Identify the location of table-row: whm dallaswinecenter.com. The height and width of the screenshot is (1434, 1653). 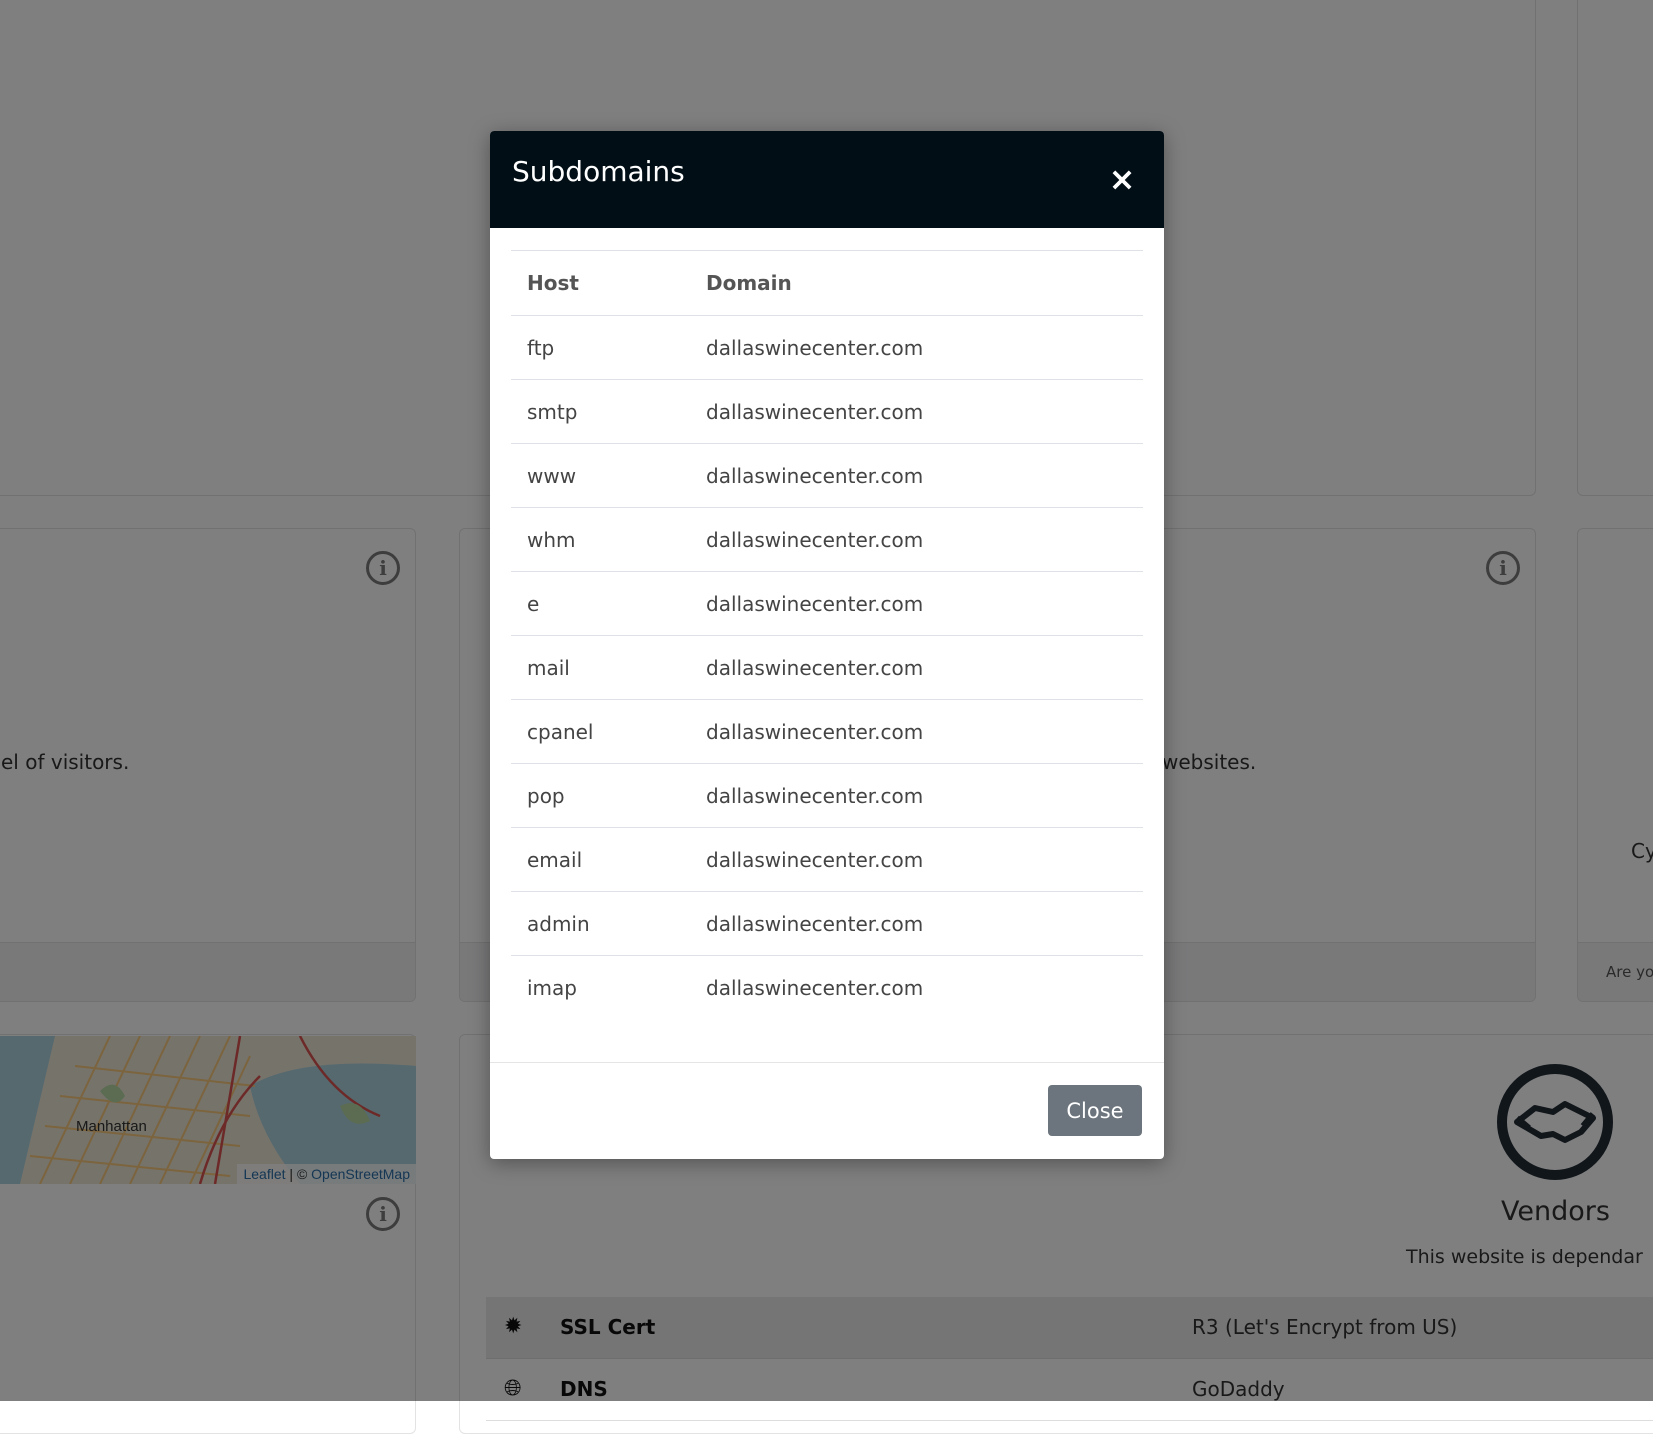
(827, 539).